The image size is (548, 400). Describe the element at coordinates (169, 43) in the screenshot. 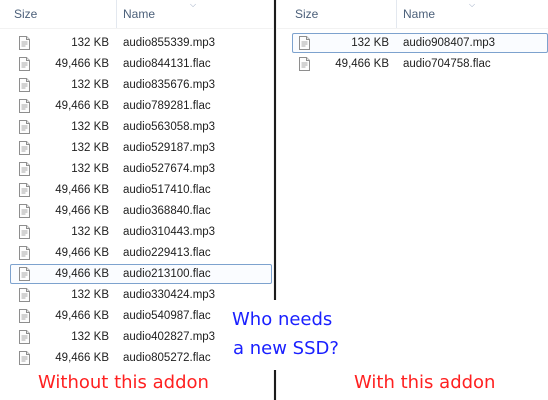

I see `file-name: audio855339.mp3` at that location.